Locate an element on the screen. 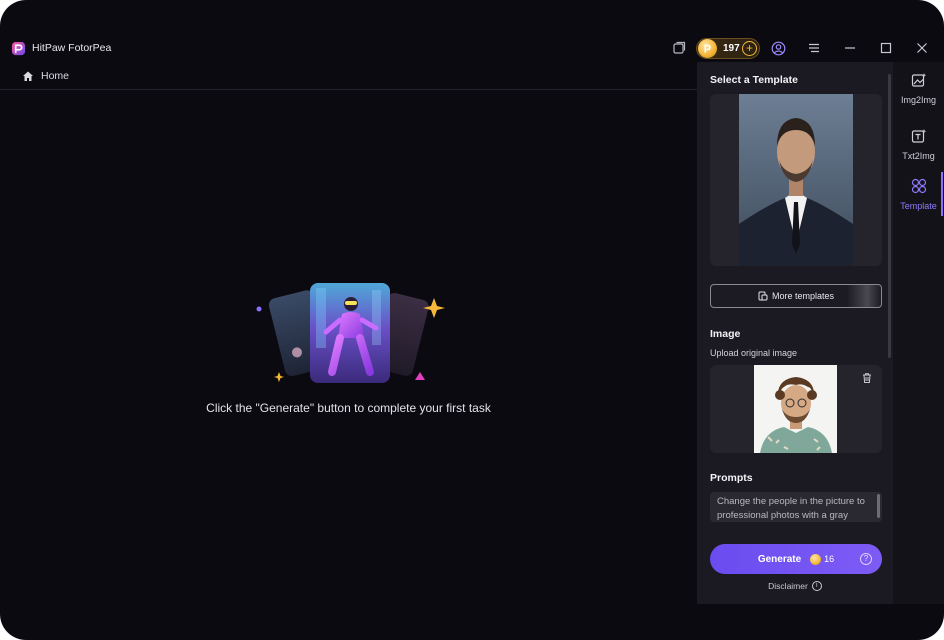 This screenshot has width=944, height=640. active-tab-indicator is located at coordinates (942, 194).